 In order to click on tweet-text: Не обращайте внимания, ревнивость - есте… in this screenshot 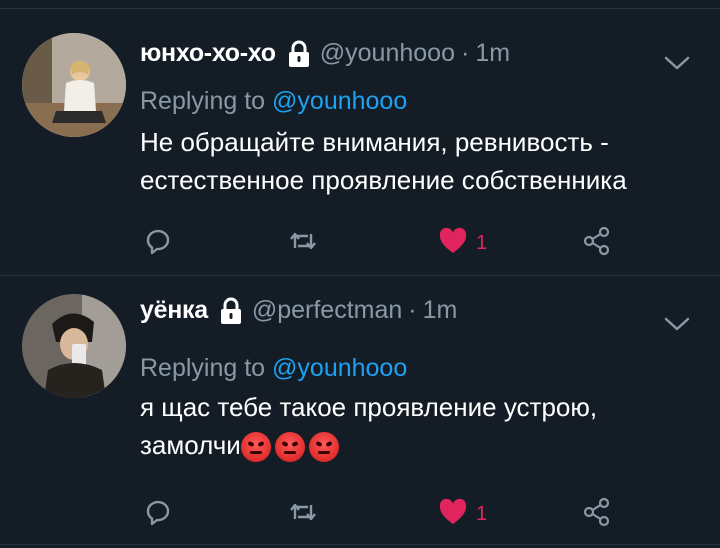, I will do `click(383, 161)`.